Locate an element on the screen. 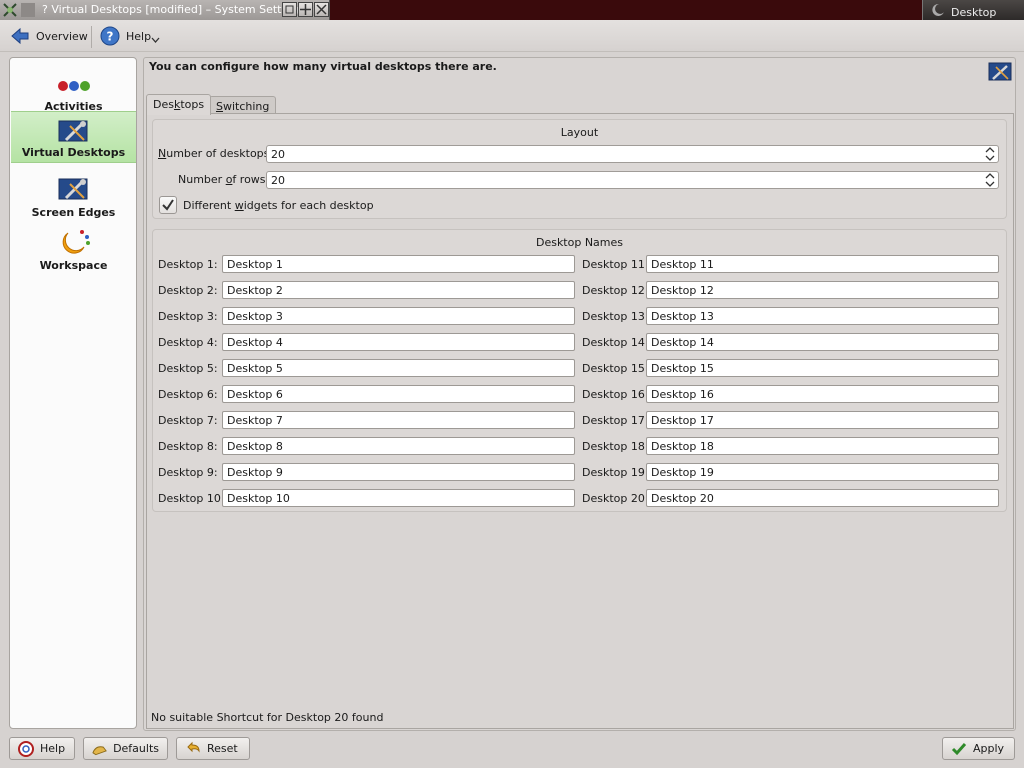 The image size is (1024, 768). defaults-button-label: Defaults is located at coordinates (136, 748).